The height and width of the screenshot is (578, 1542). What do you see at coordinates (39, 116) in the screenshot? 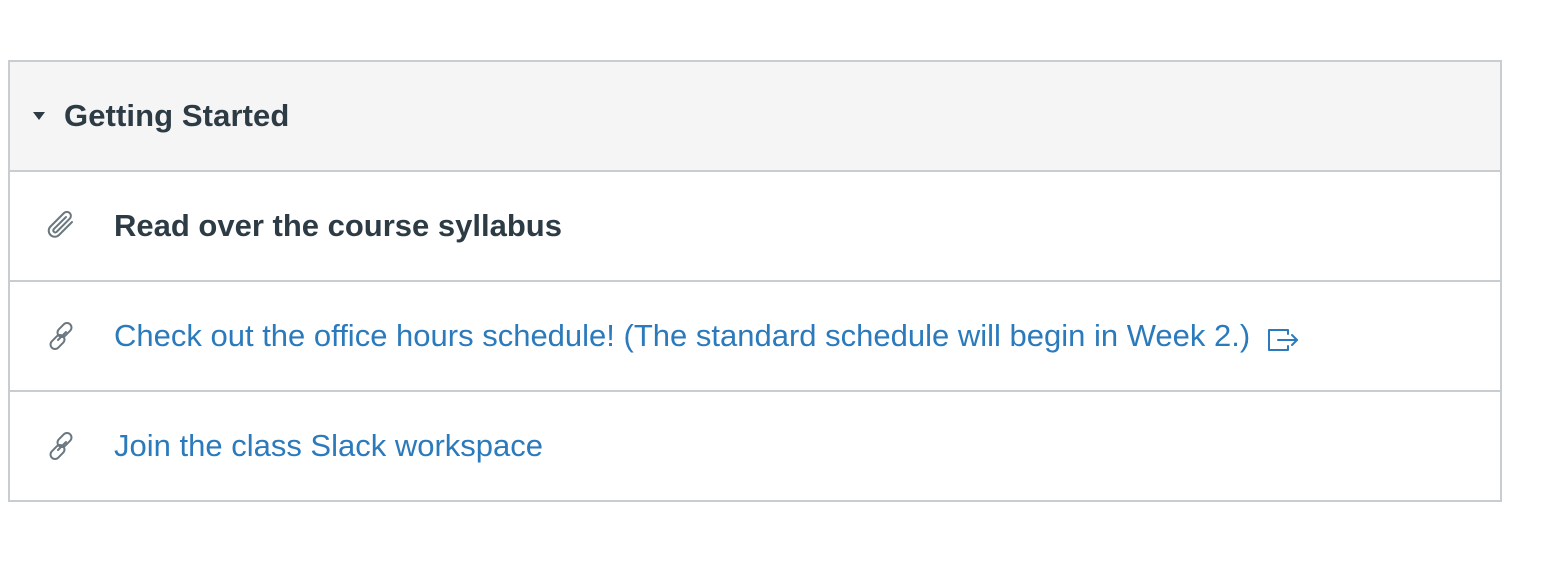
I see `caret-down-icon` at bounding box center [39, 116].